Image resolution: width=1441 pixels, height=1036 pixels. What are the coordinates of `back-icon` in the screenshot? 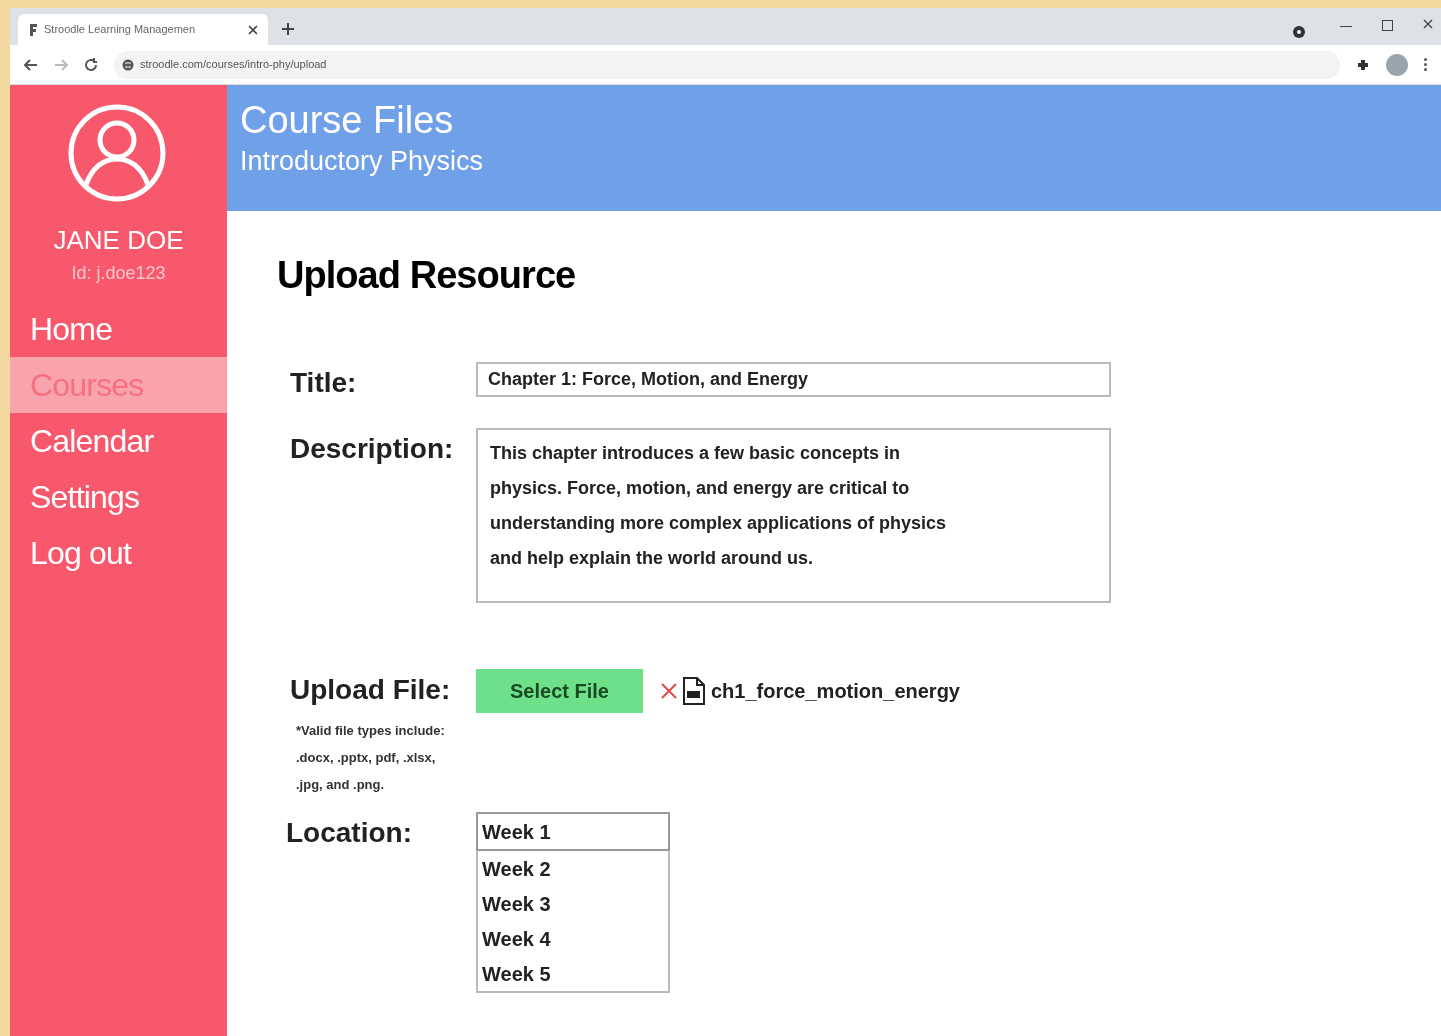 It's located at (31, 64).